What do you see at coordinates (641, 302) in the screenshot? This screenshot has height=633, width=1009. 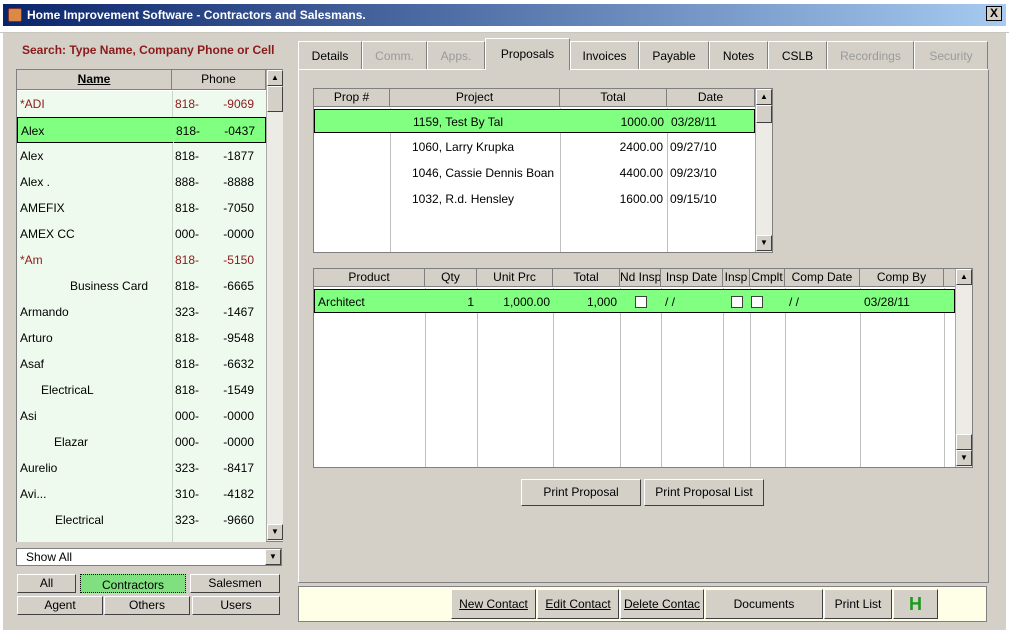 I see `need-inspection-checkbox` at bounding box center [641, 302].